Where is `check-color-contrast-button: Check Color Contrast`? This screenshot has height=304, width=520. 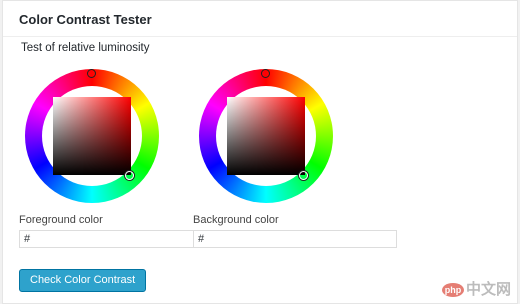 check-color-contrast-button: Check Color Contrast is located at coordinates (83, 280).